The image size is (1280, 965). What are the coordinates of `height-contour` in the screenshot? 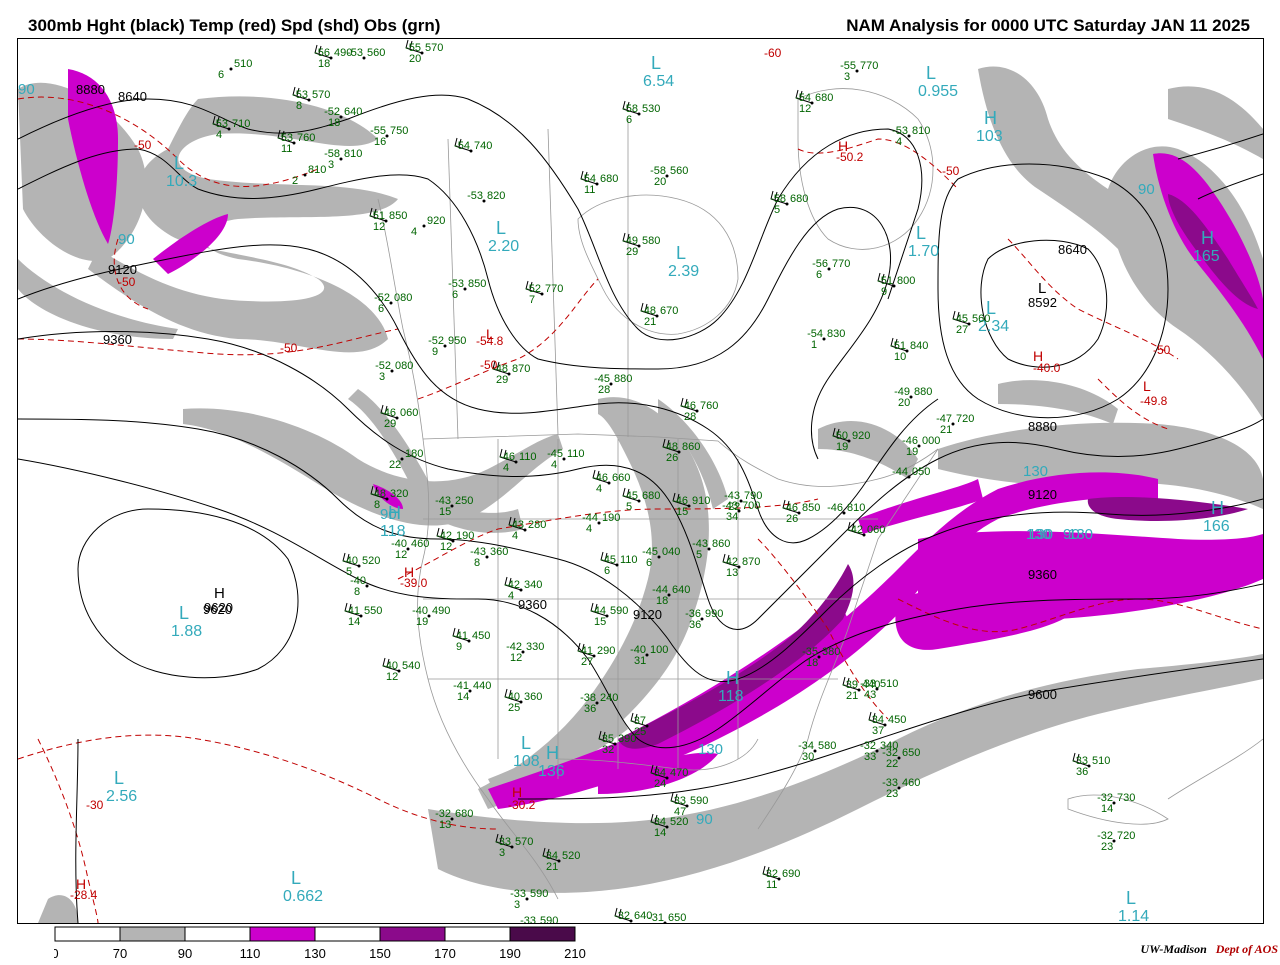 It's located at (188, 593).